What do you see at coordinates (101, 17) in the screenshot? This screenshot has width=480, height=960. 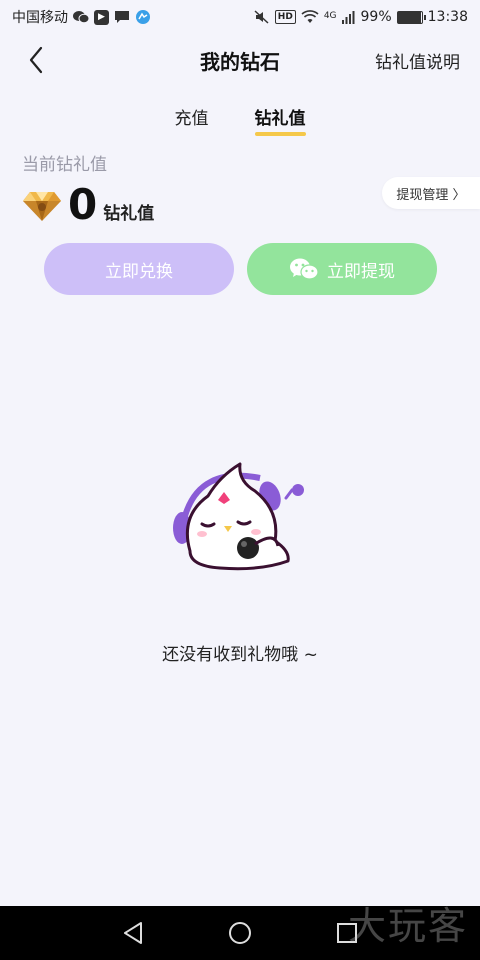 I see `app-notification-icon: ▶` at bounding box center [101, 17].